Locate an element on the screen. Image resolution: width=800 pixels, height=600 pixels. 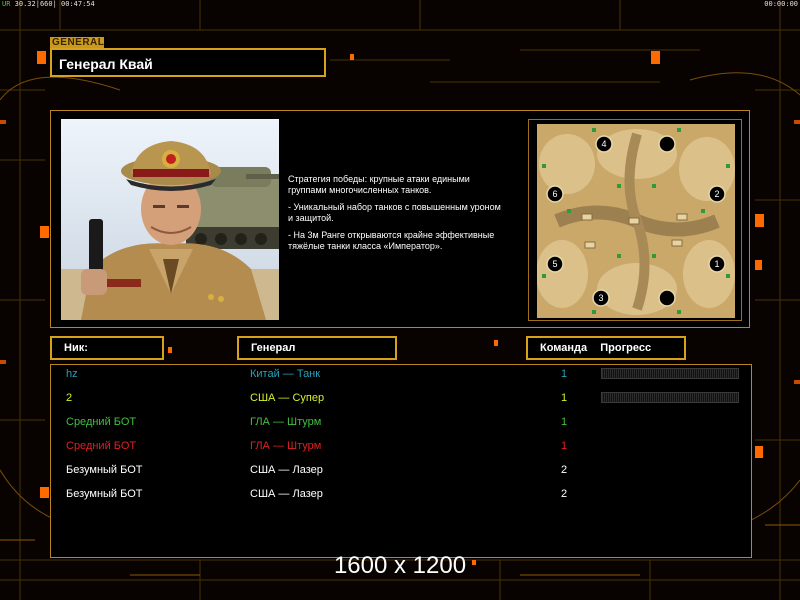
table-row: 2 США — Супер 1 is located at coordinates (401, 401).